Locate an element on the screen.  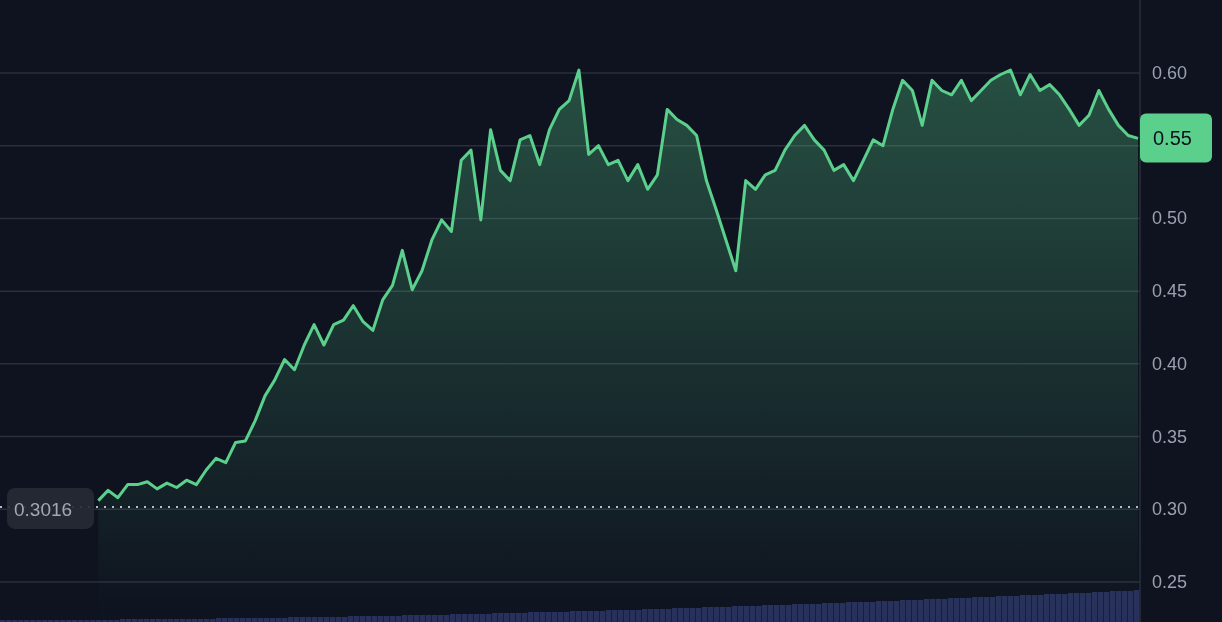
axis-label: 0.30 is located at coordinates (1170, 509).